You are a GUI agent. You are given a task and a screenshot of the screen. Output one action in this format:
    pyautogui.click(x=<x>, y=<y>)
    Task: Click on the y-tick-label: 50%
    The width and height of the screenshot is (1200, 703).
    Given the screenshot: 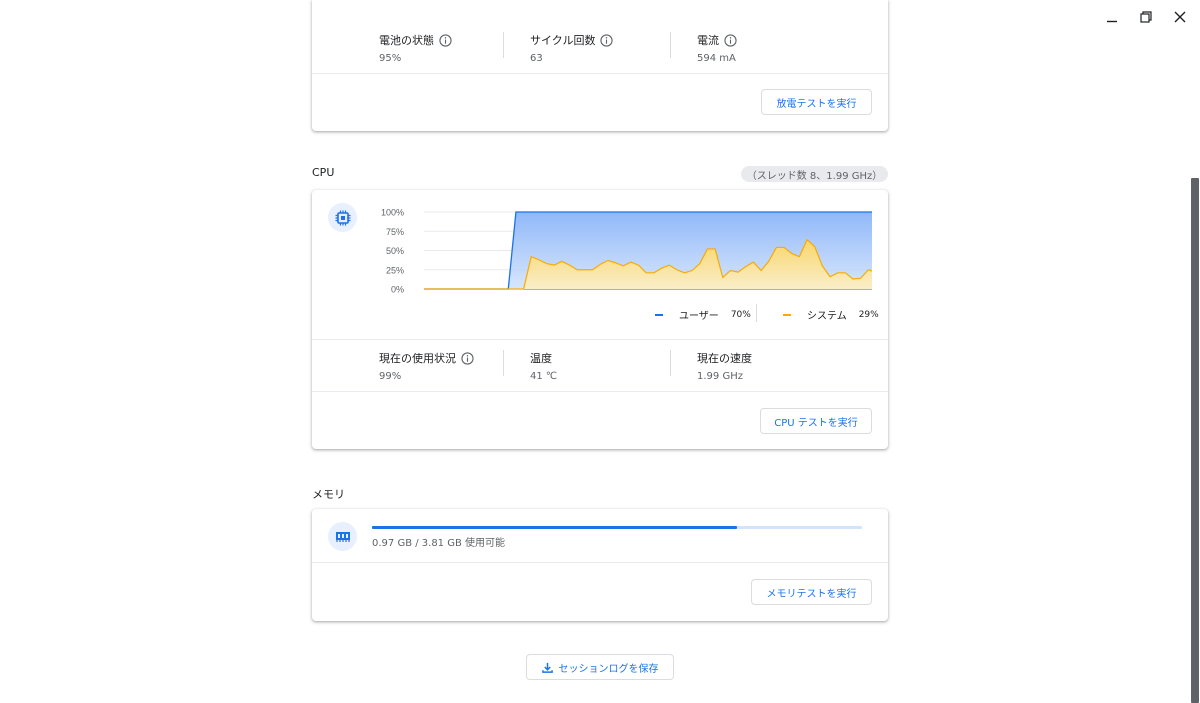 What is the action you would take?
    pyautogui.click(x=395, y=251)
    